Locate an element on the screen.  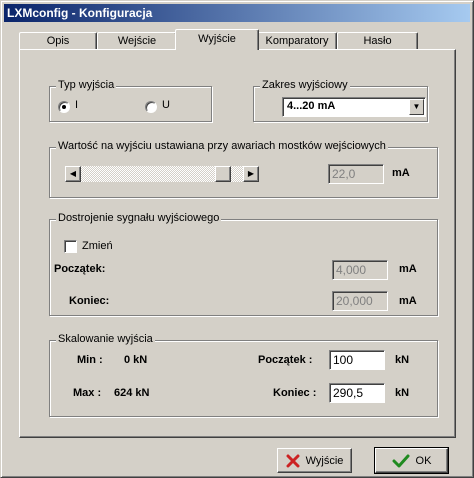
scaling-max-value: 624 kN is located at coordinates (132, 393).